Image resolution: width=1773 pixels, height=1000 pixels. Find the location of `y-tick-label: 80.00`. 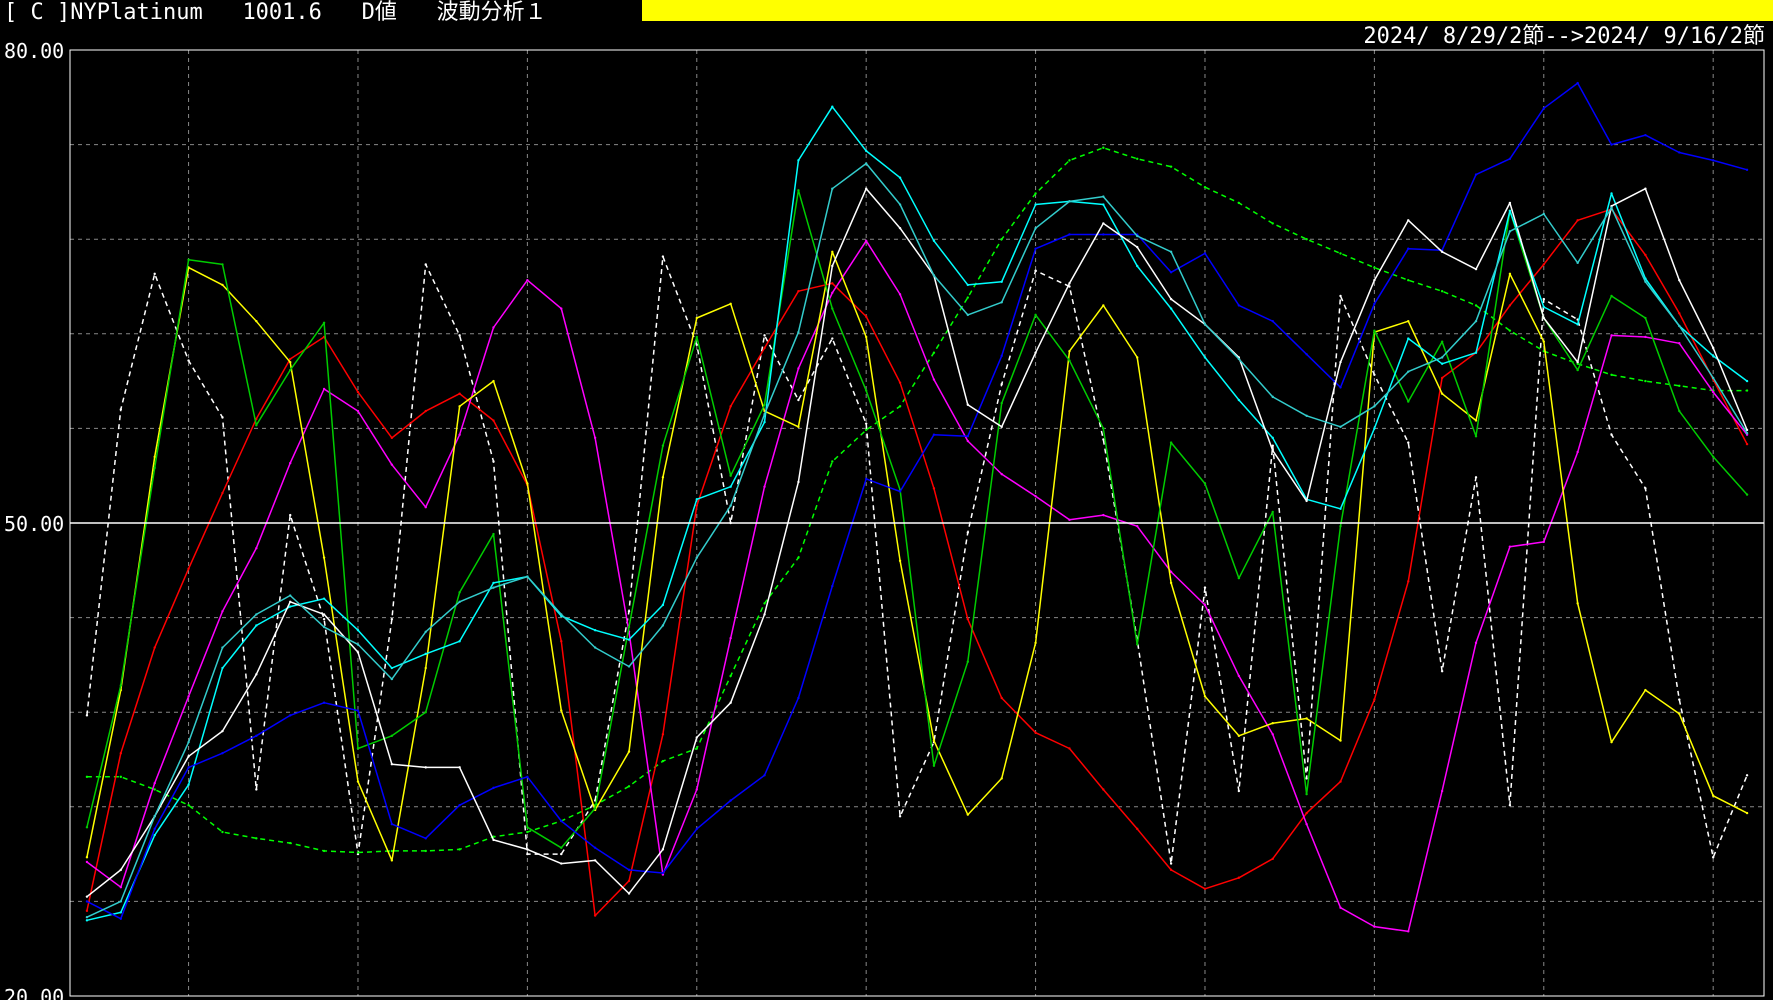

y-tick-label: 80.00 is located at coordinates (34, 51).